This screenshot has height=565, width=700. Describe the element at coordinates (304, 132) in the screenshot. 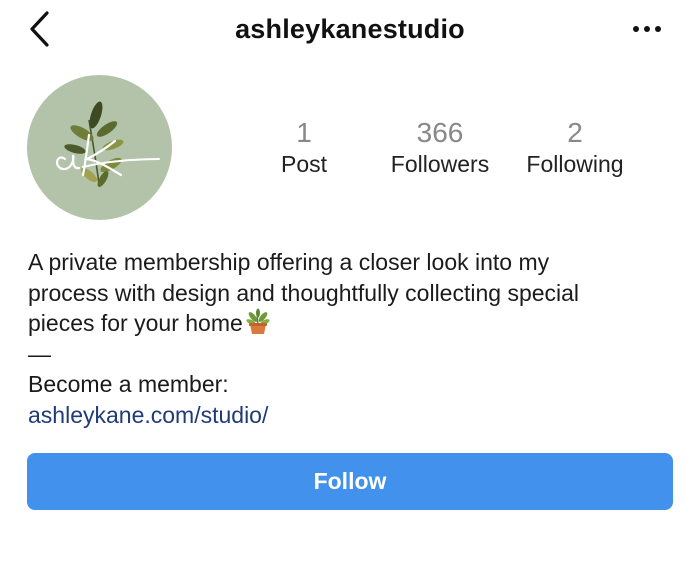

I see `posts-count-value: 1` at that location.